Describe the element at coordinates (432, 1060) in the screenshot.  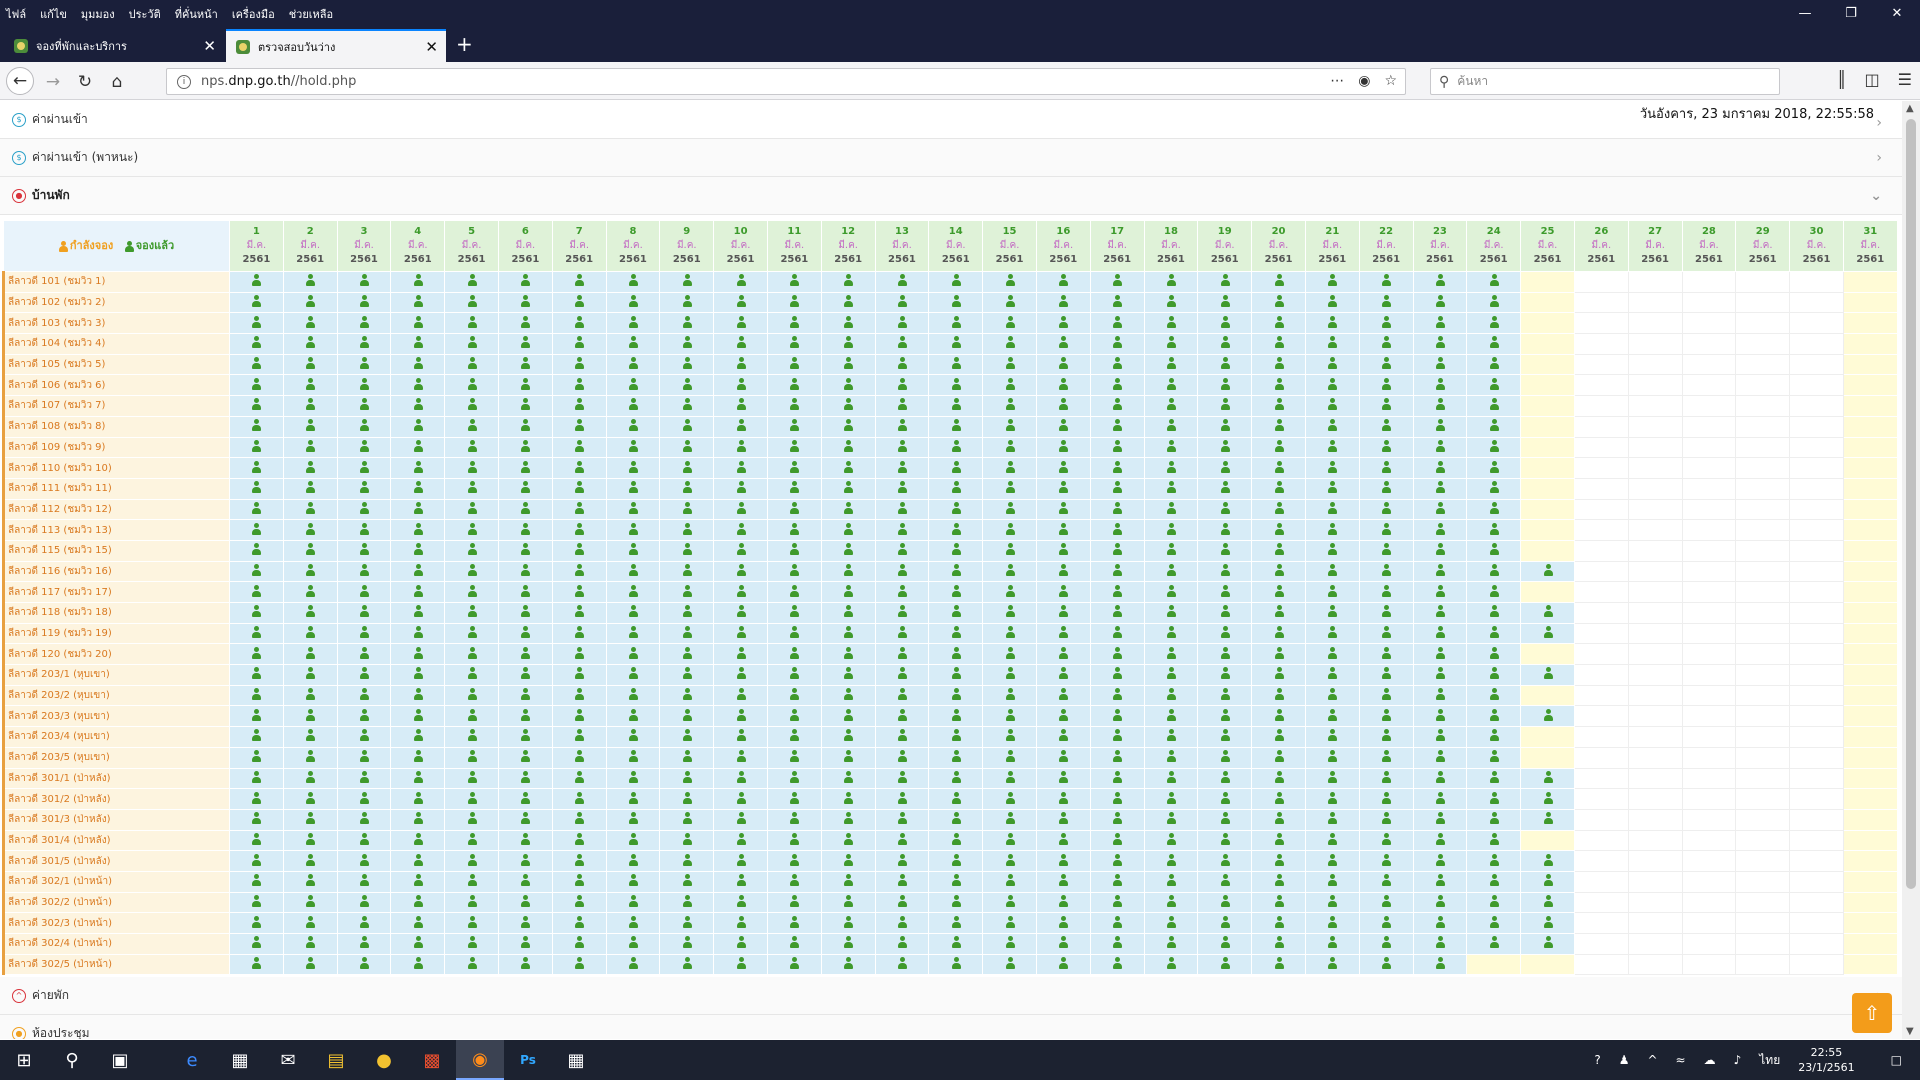
I see `app-grid-icon: ▩` at that location.